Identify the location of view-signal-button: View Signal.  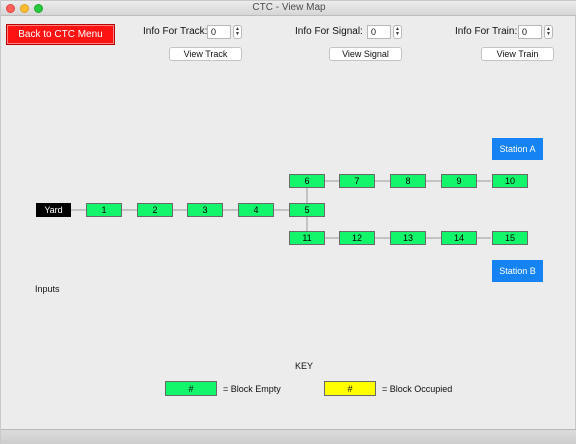
(365, 54).